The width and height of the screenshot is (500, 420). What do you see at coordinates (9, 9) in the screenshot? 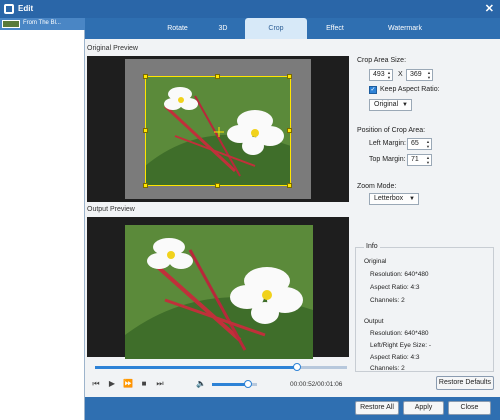
I see `app-edit-icon` at bounding box center [9, 9].